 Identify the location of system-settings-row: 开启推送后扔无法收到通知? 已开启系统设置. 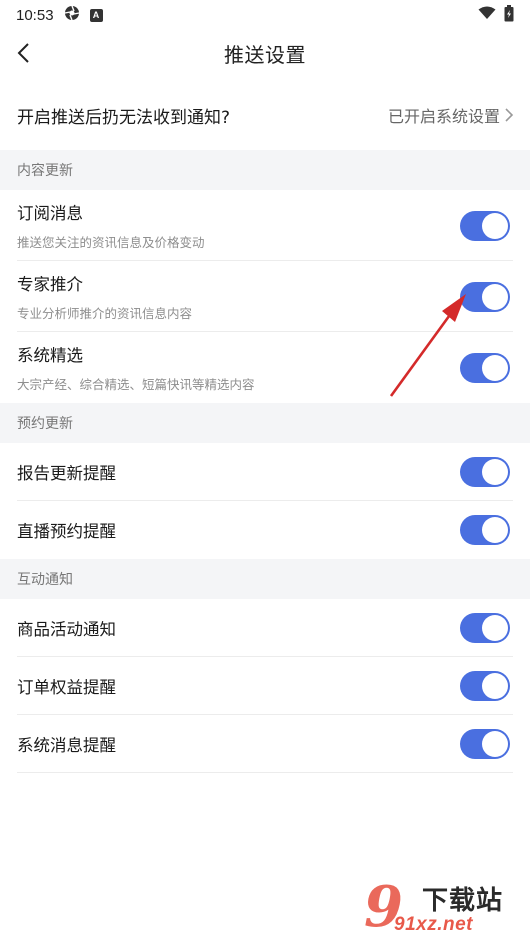
(265, 115).